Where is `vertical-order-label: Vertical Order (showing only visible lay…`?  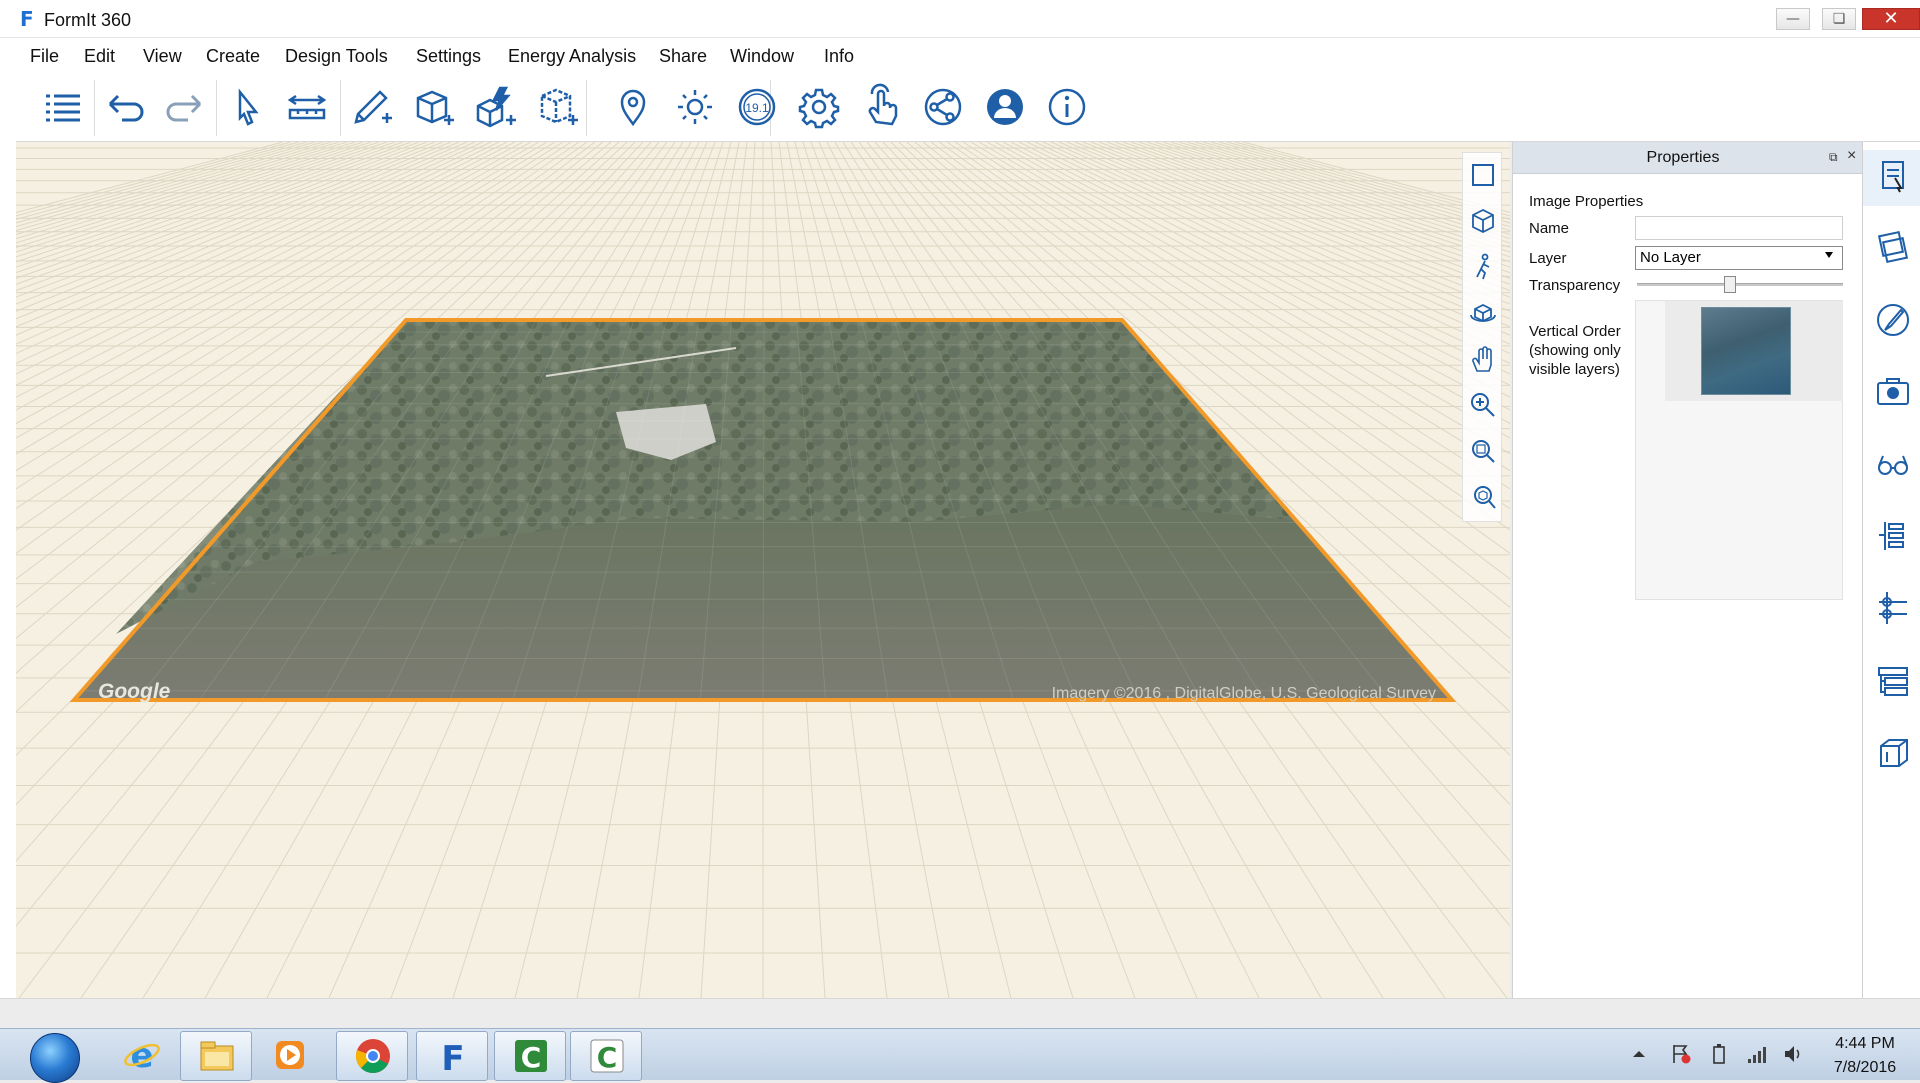 vertical-order-label: Vertical Order (showing only visible lay… is located at coordinates (1575, 350).